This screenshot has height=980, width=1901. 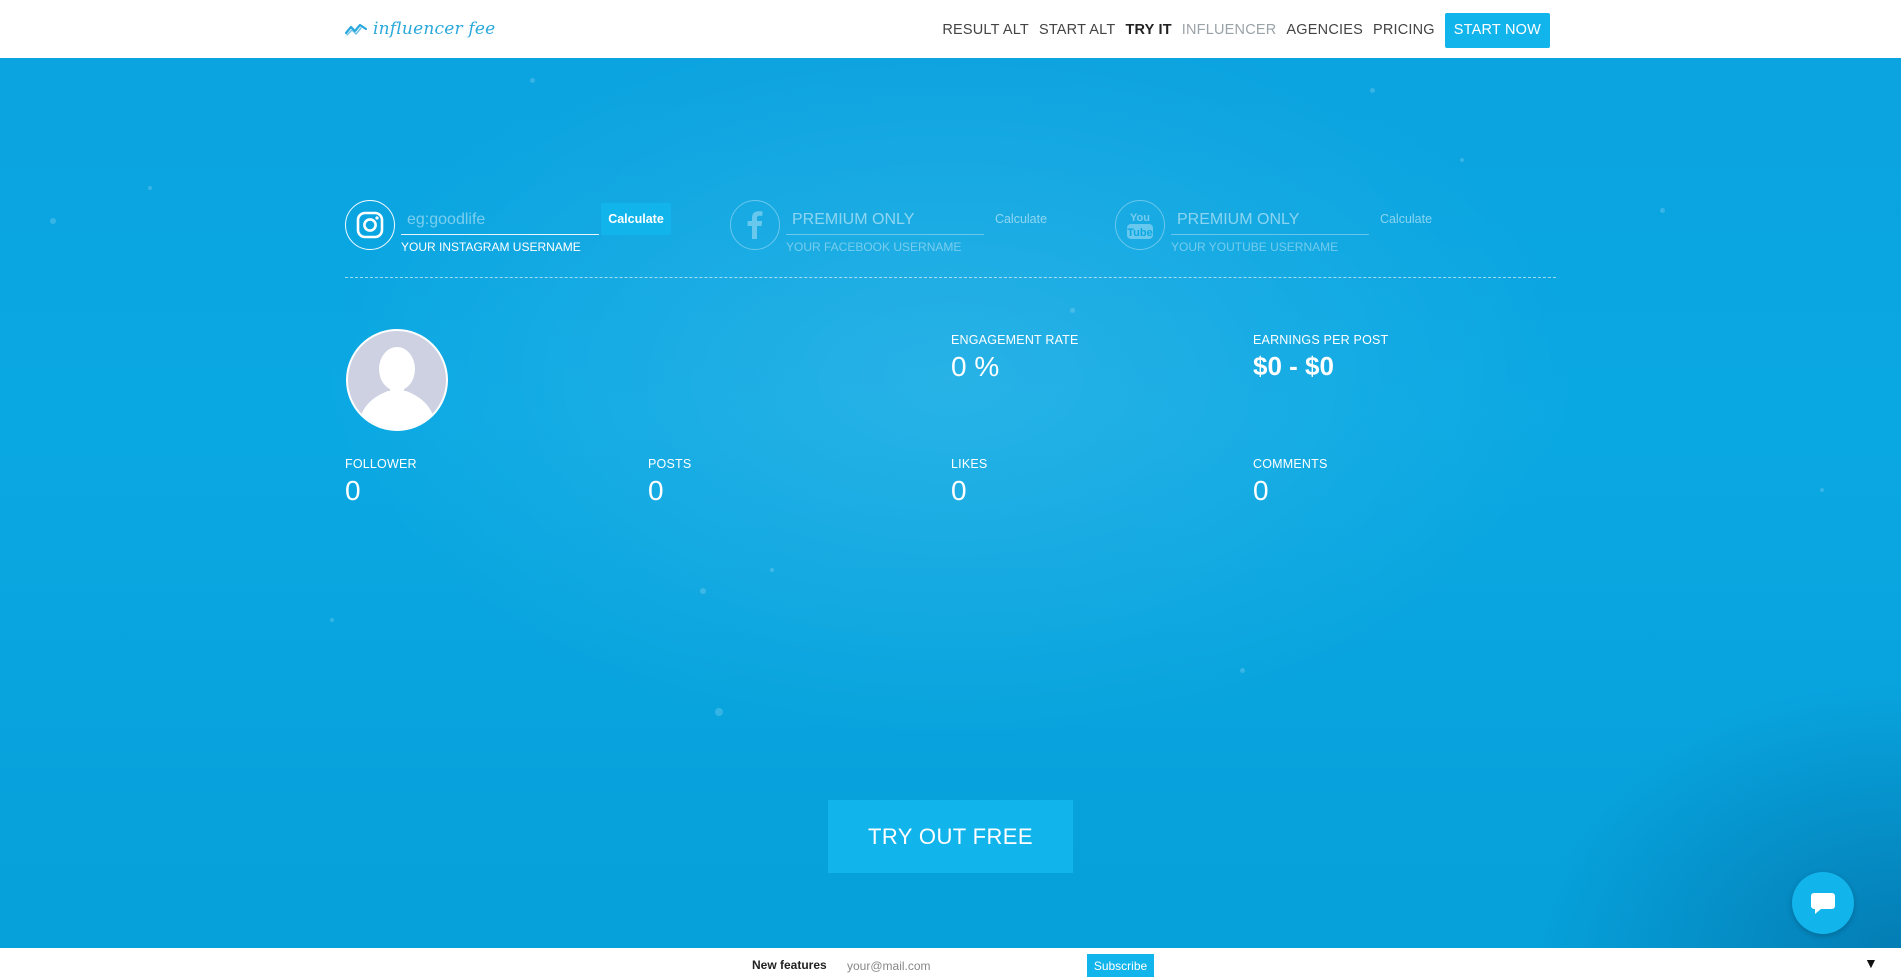 What do you see at coordinates (656, 490) in the screenshot?
I see `posts-value: 0` at bounding box center [656, 490].